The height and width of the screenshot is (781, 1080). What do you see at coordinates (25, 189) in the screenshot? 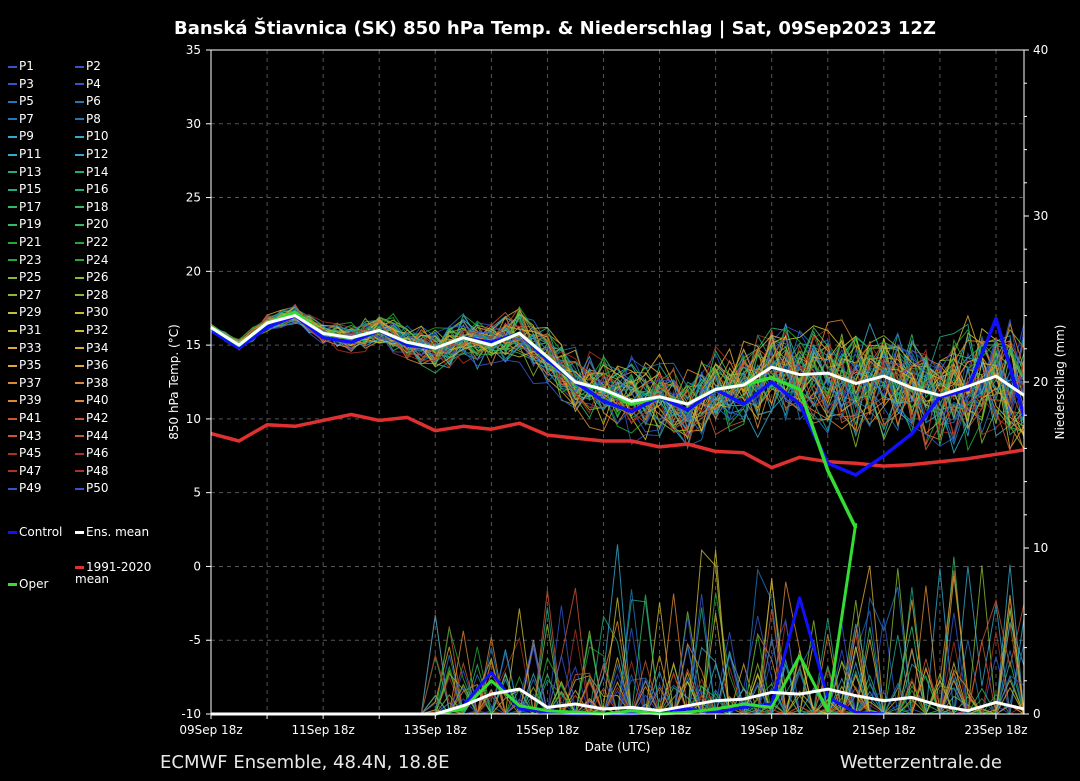
I see `legend-item-p15: P15` at bounding box center [25, 189].